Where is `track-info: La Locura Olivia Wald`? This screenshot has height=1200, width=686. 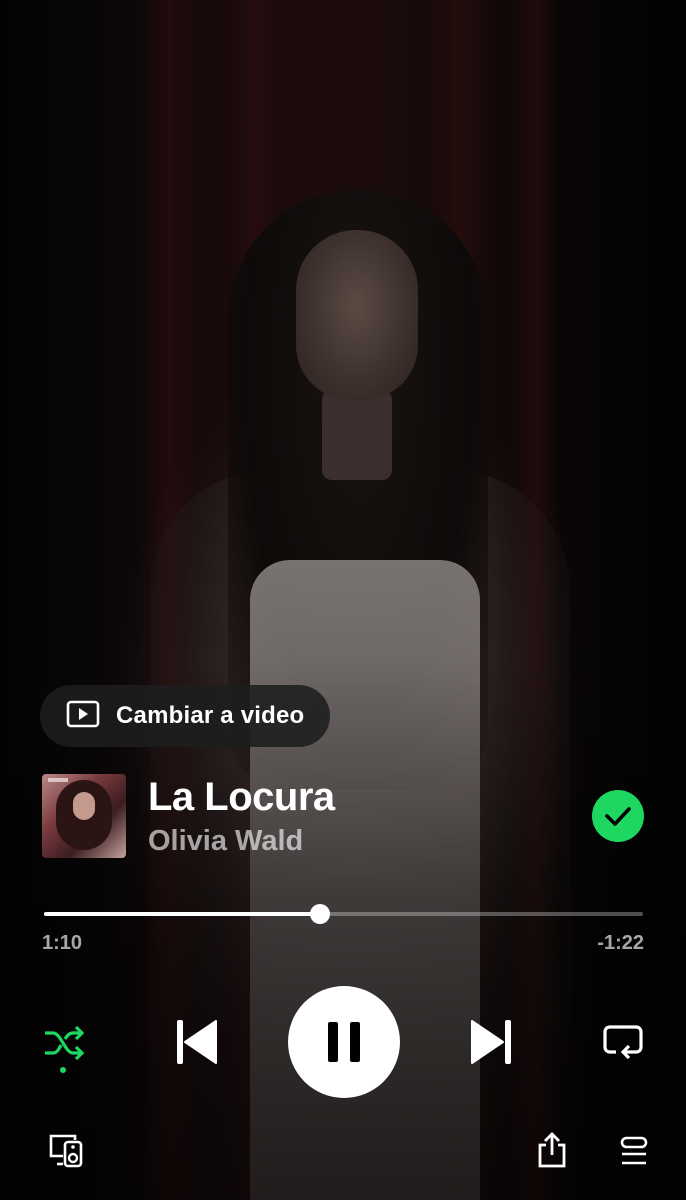 track-info: La Locura Olivia Wald is located at coordinates (344, 816).